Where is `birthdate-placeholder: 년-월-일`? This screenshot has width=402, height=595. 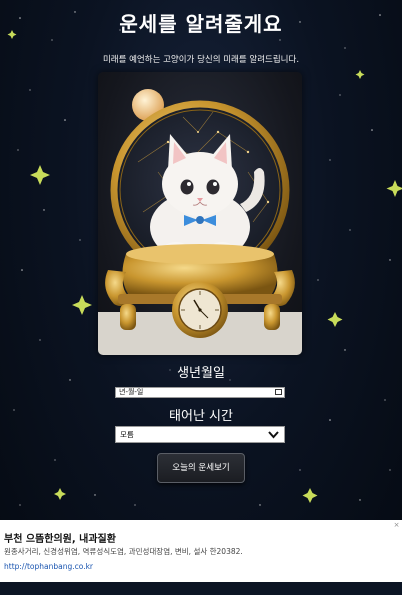
birthdate-placeholder: 년-월-일 is located at coordinates (131, 392).